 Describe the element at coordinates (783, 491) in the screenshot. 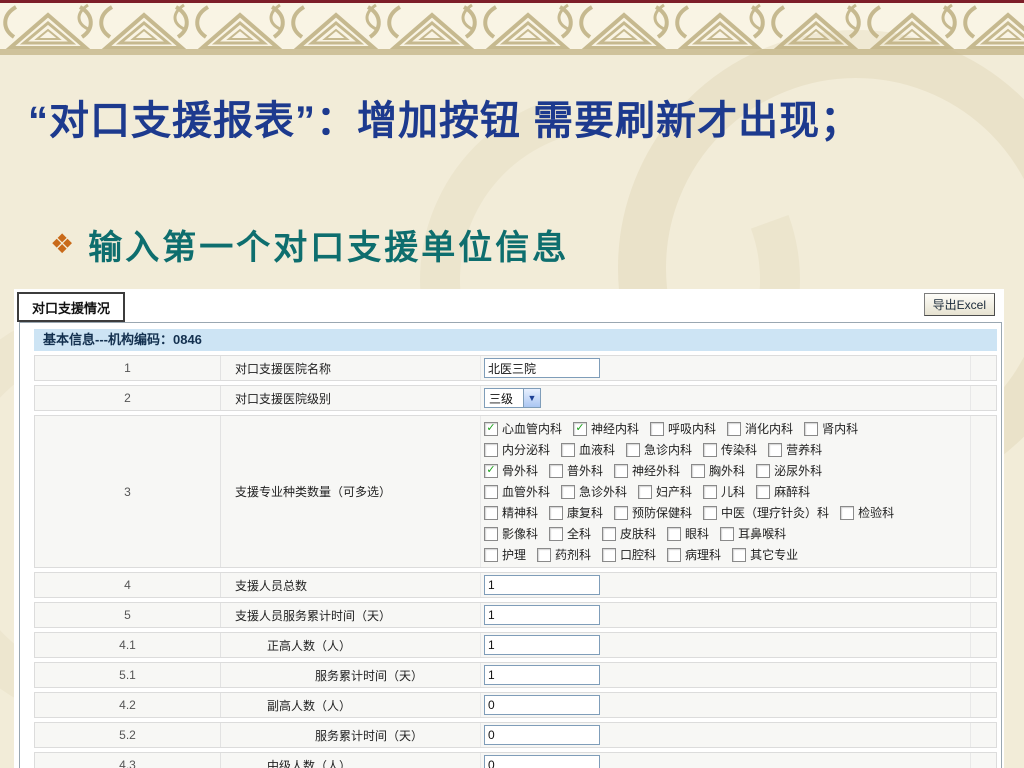

I see `checkbox-item: 麻醉科` at that location.